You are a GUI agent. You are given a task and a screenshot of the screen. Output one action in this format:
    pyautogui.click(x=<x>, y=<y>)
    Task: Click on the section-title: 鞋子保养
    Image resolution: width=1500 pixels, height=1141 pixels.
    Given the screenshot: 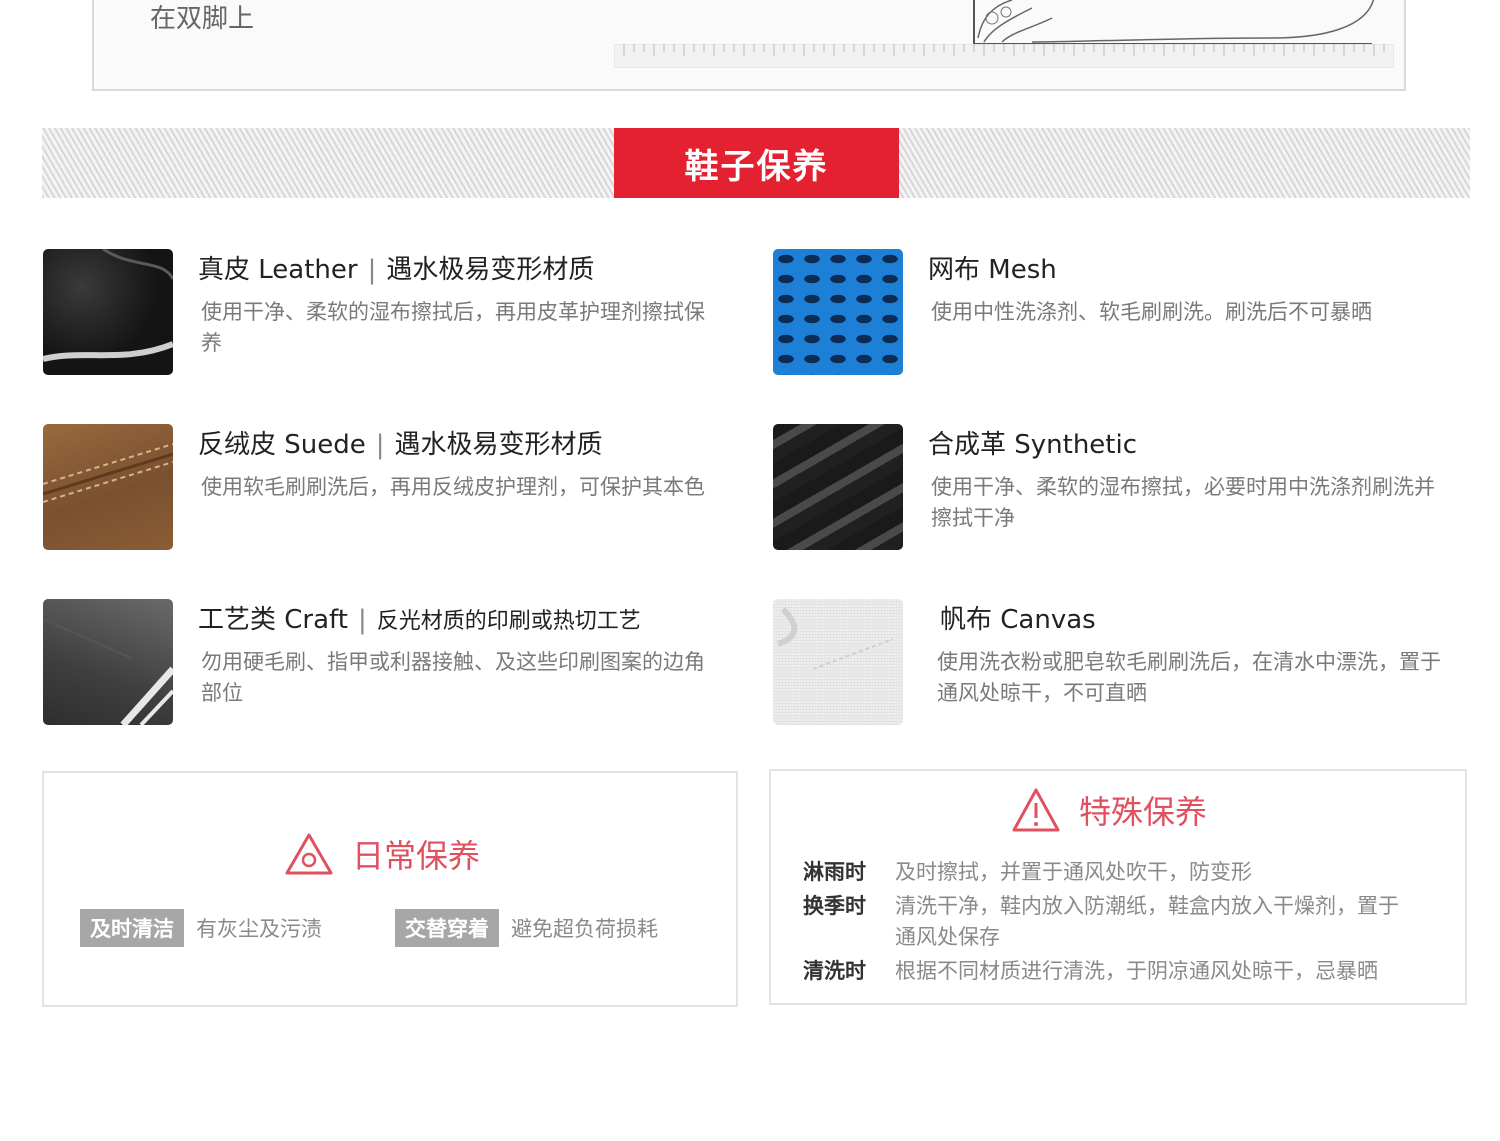 What is the action you would take?
    pyautogui.click(x=756, y=163)
    